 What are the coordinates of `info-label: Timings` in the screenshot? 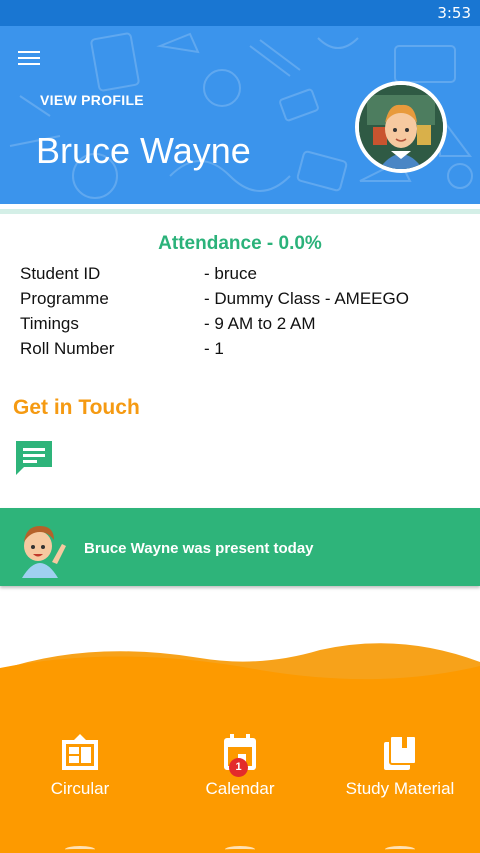 It's located at (49, 323).